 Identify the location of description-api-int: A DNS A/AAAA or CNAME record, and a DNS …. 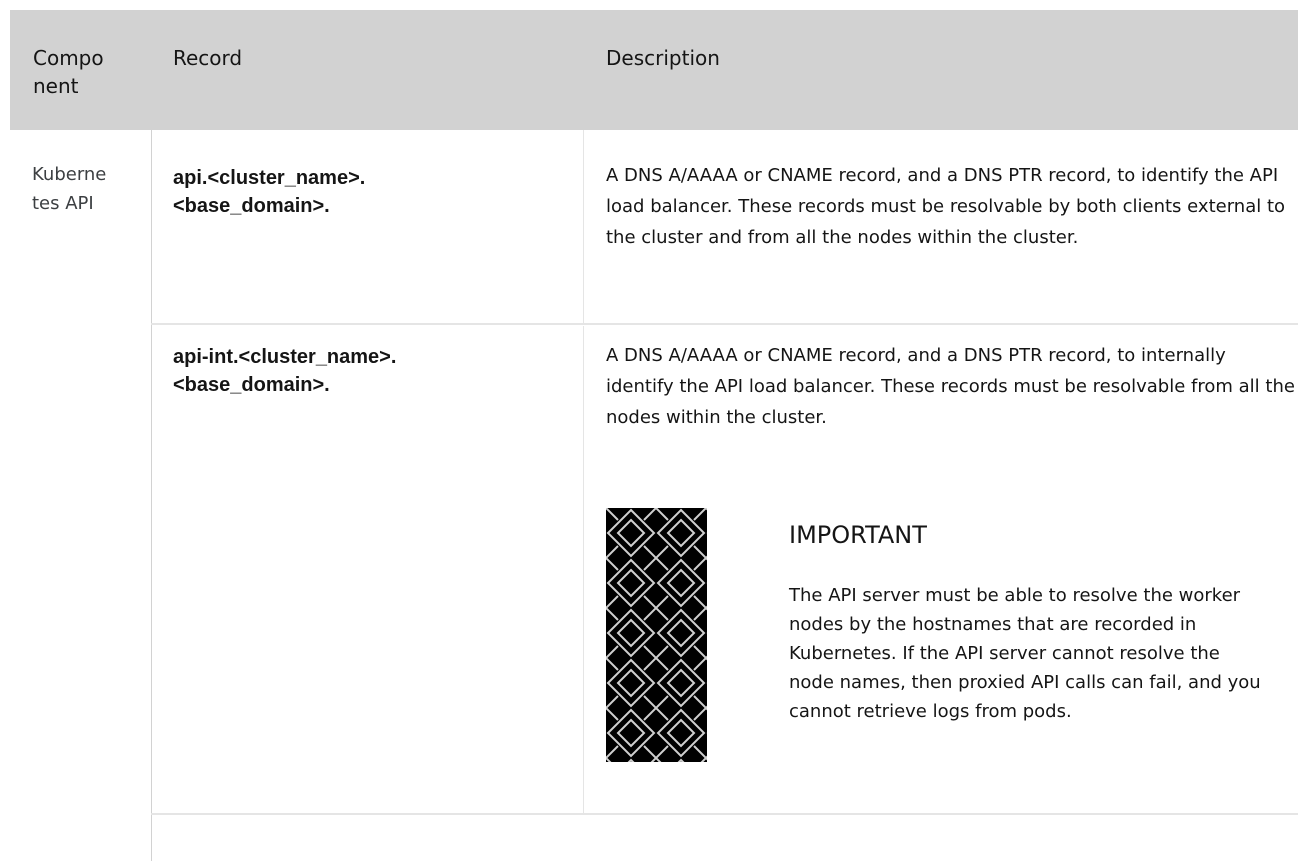
(950, 386).